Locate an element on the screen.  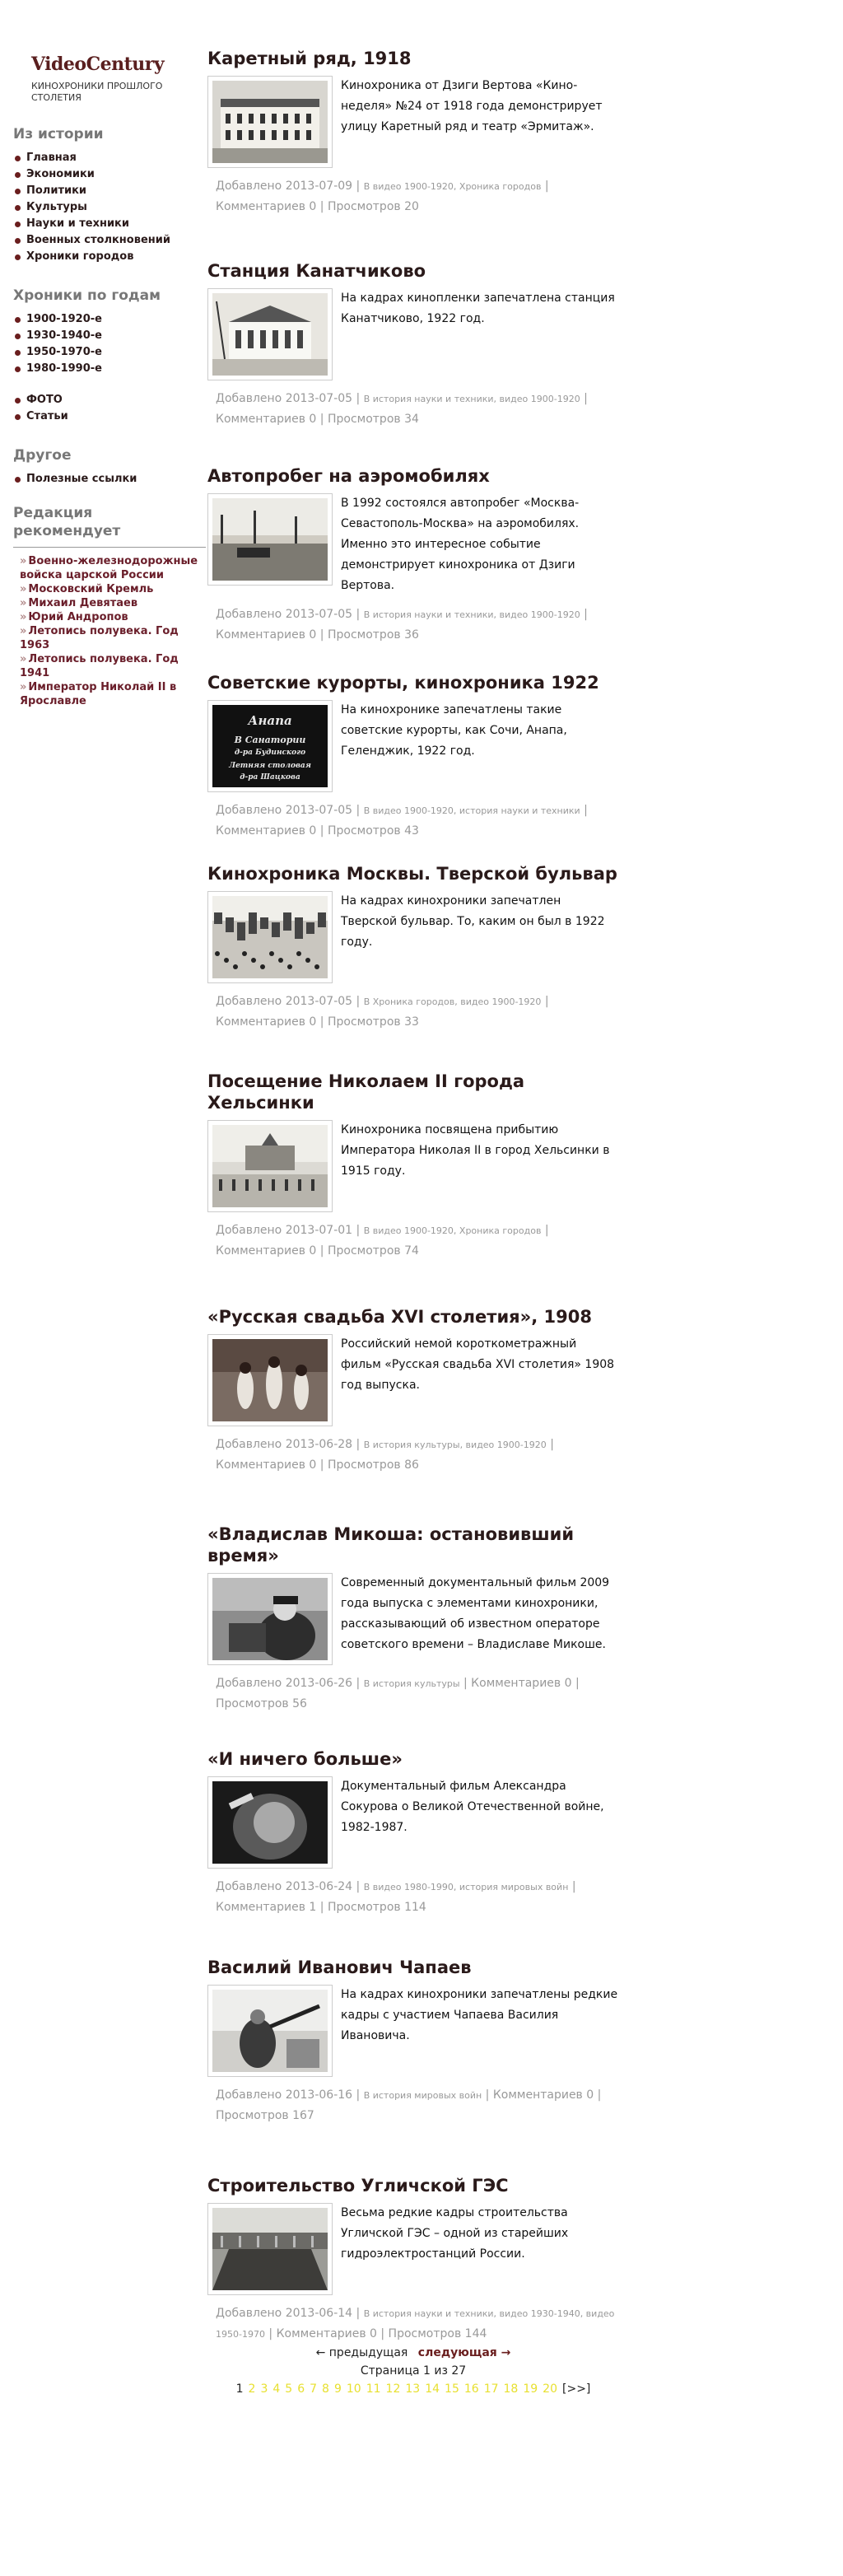
editor-recommend-link: » Московский Кремль is located at coordinates (113, 589).